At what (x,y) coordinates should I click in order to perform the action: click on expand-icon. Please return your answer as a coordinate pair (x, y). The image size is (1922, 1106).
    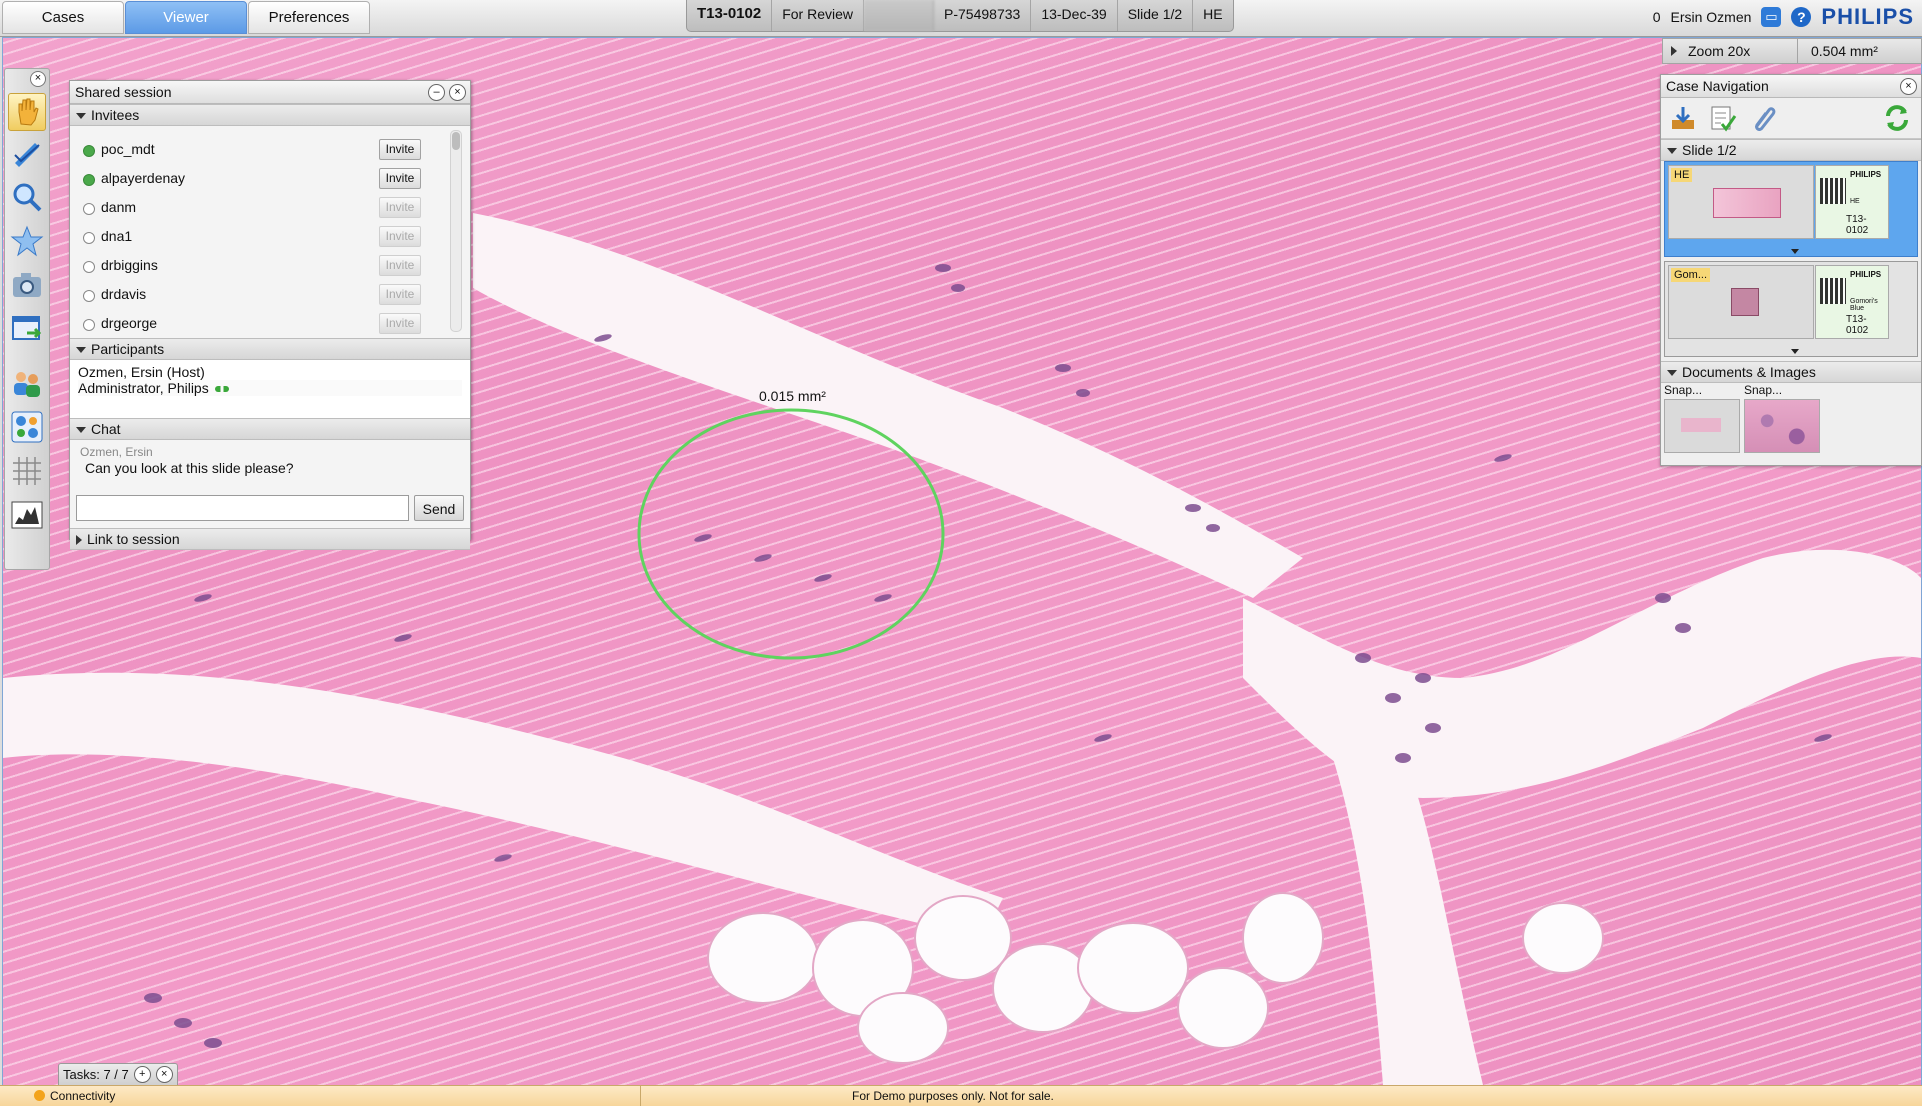
    Looking at the image, I should click on (1674, 51).